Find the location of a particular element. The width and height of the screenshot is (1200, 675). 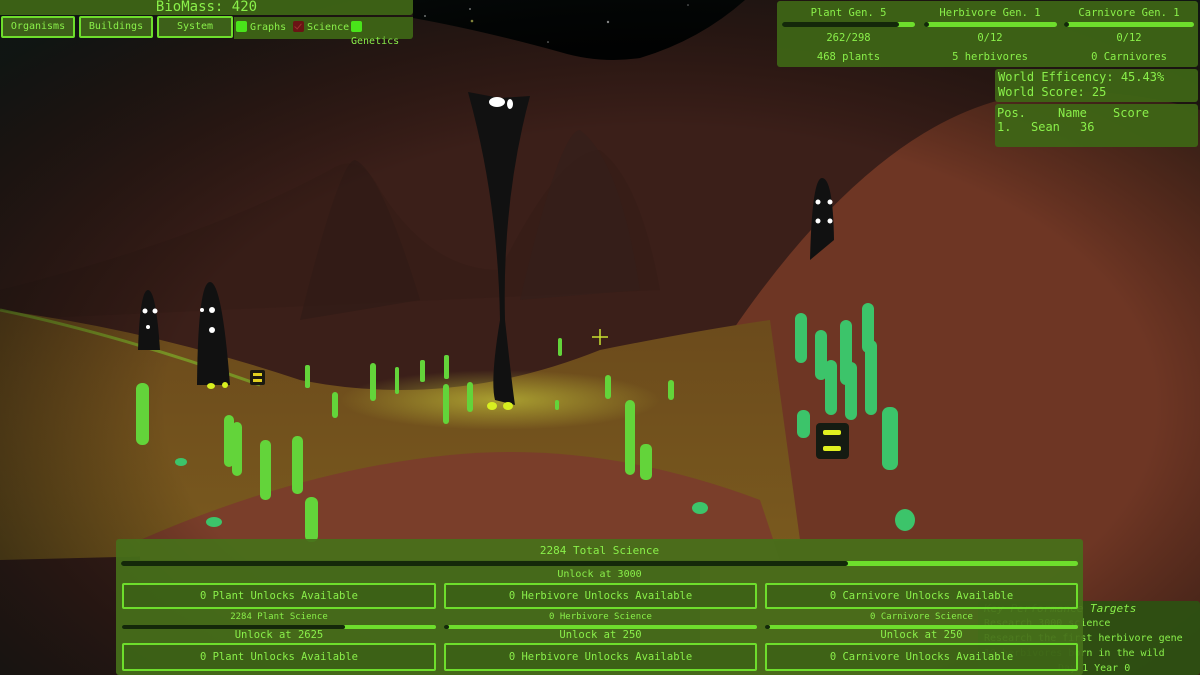

carnivore-science: 0 Carnivore Science is located at coordinates (921, 617).